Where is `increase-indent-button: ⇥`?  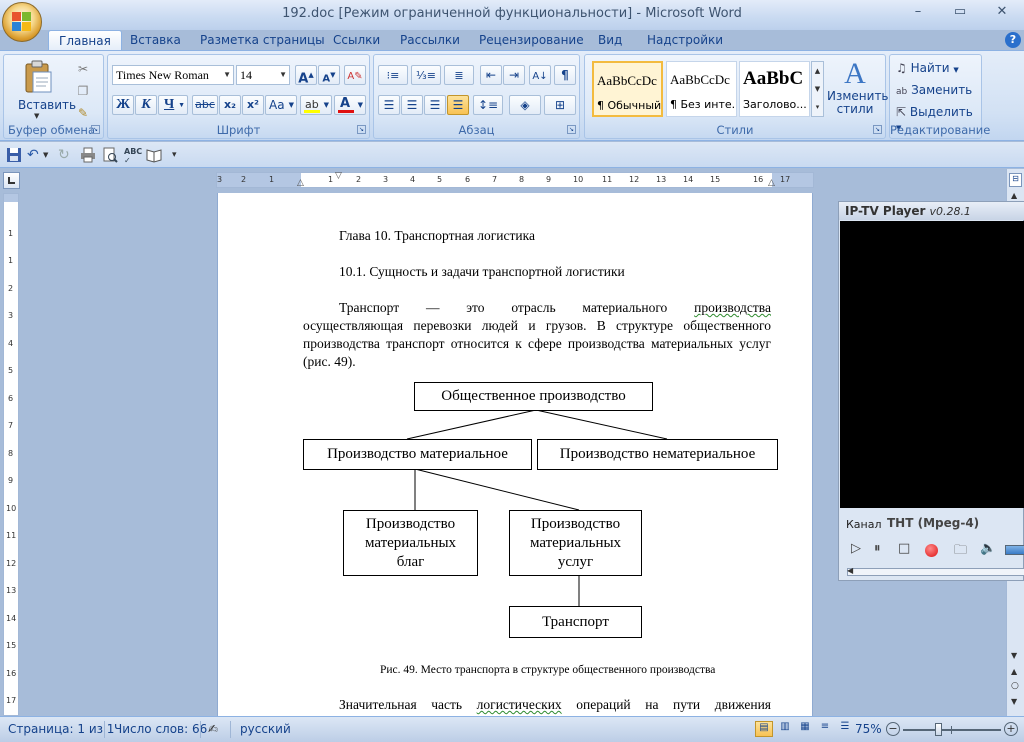 increase-indent-button: ⇥ is located at coordinates (514, 75).